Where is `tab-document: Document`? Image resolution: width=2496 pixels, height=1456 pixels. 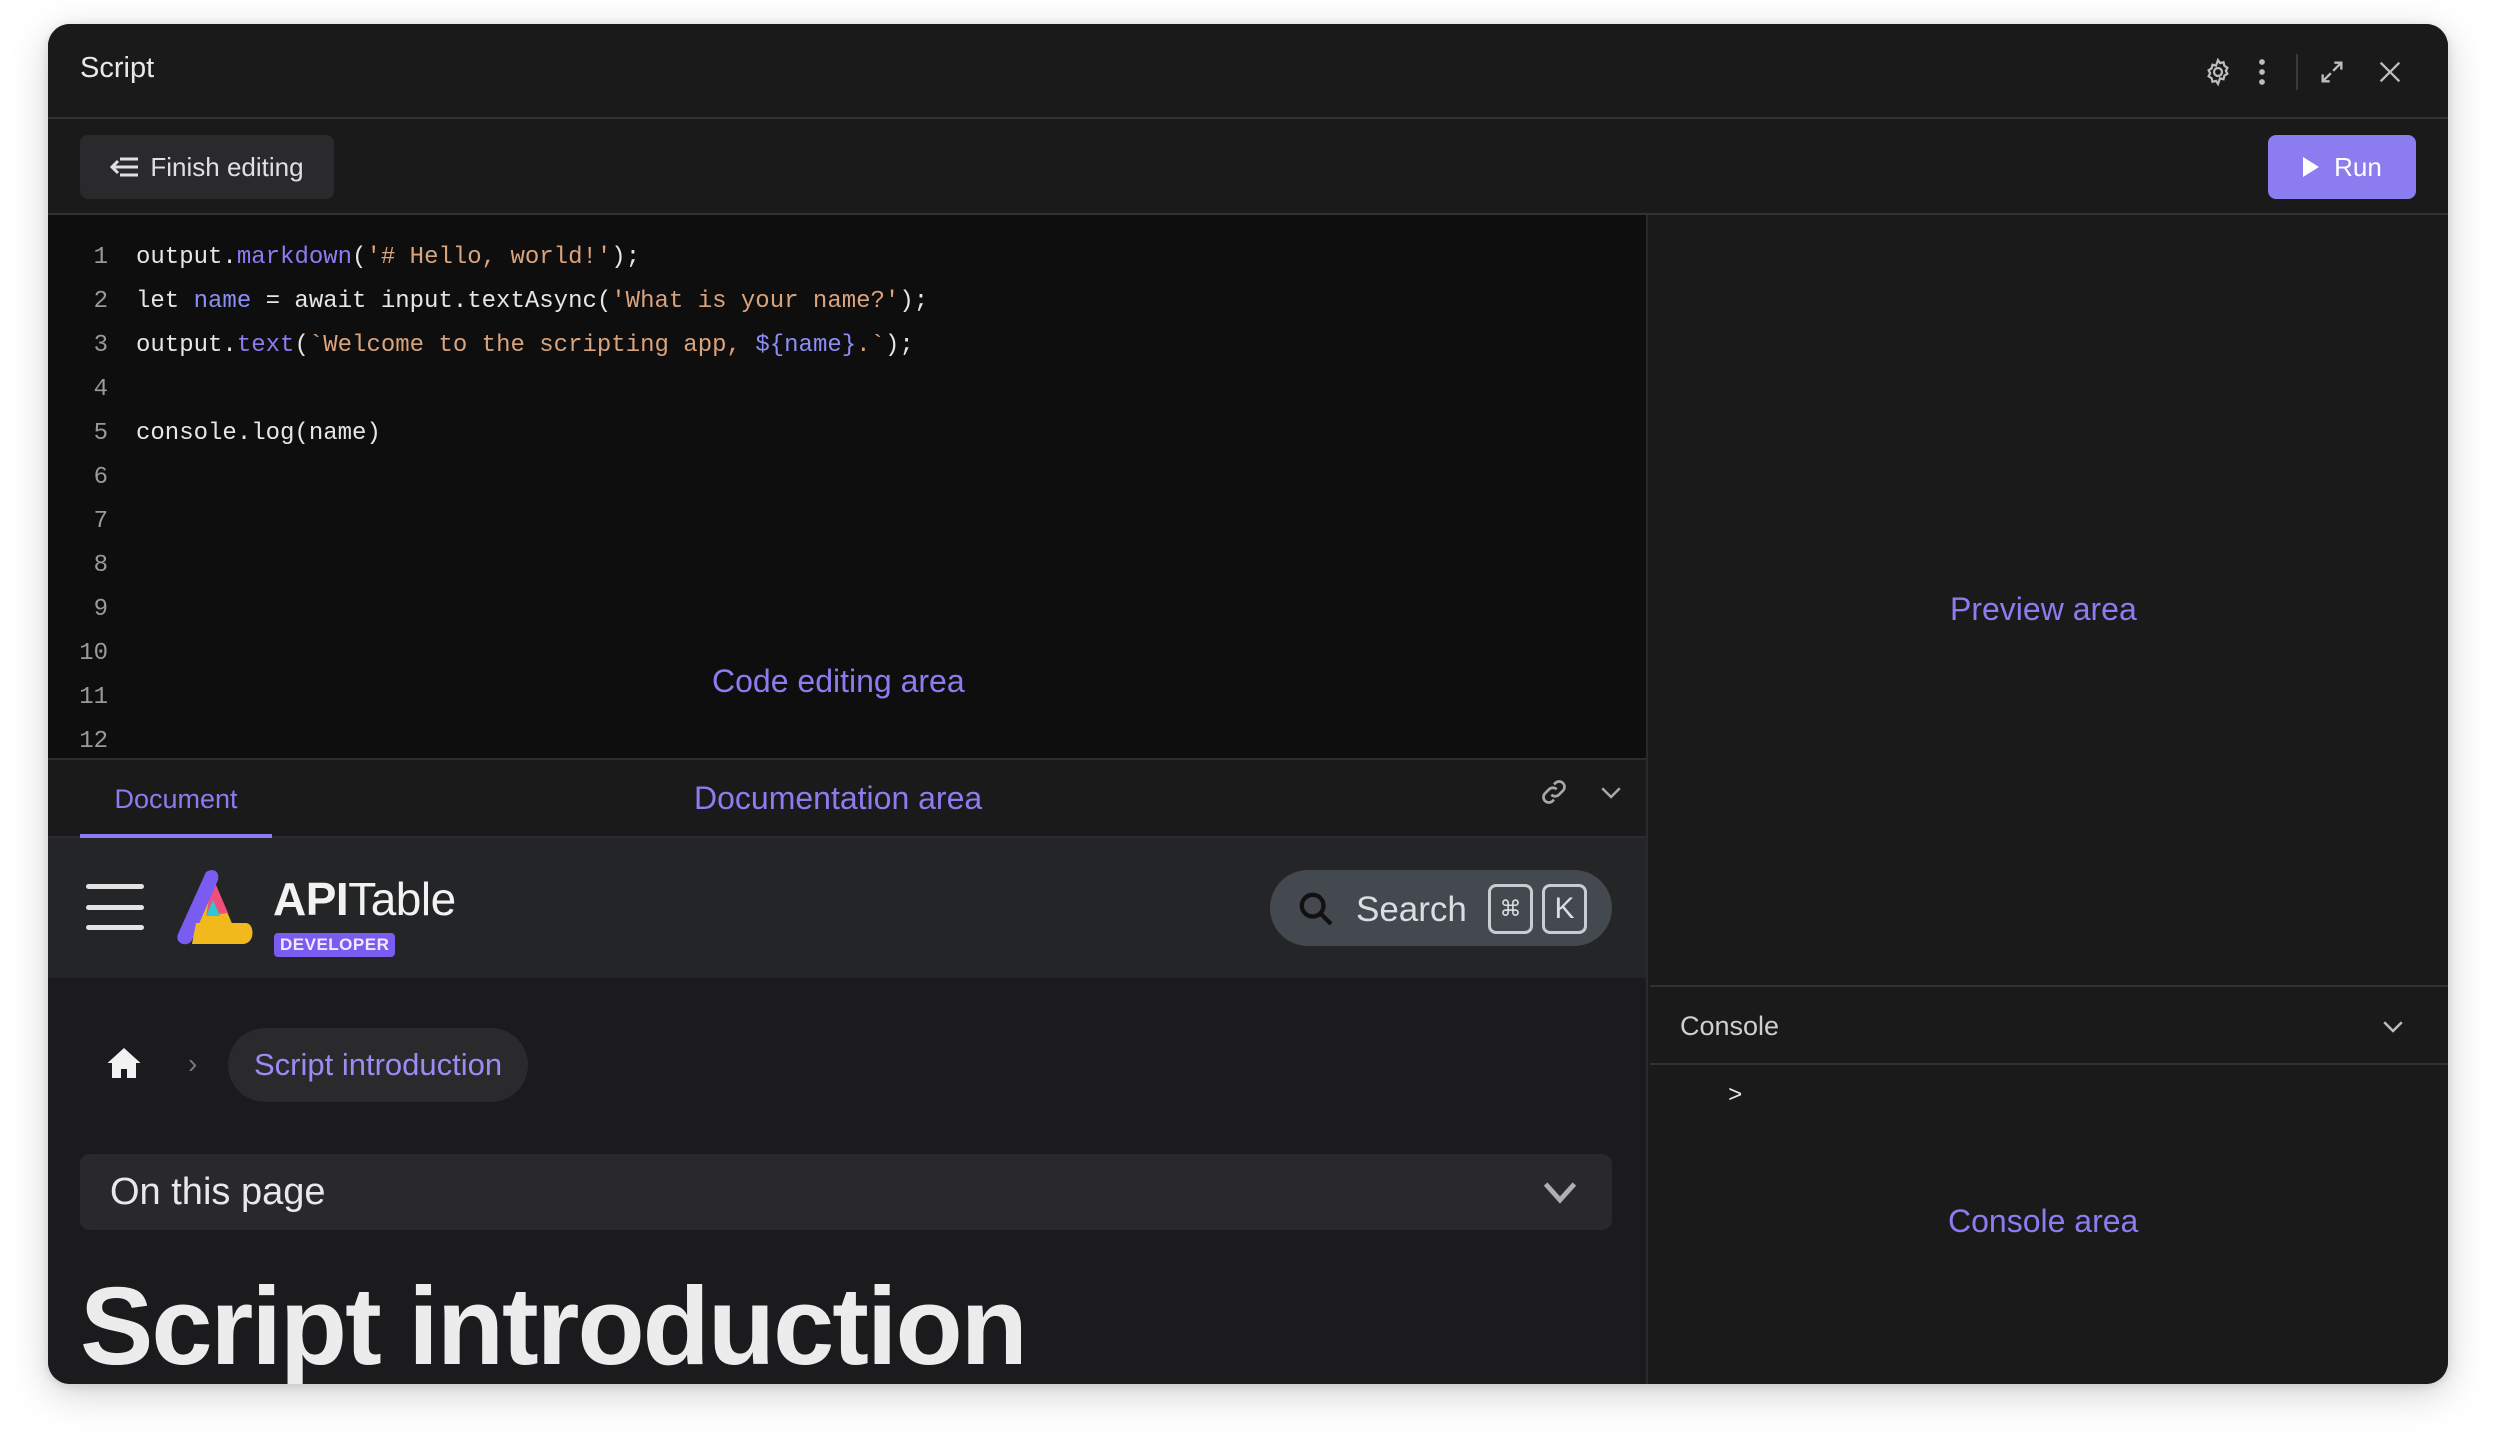 tab-document: Document is located at coordinates (176, 799).